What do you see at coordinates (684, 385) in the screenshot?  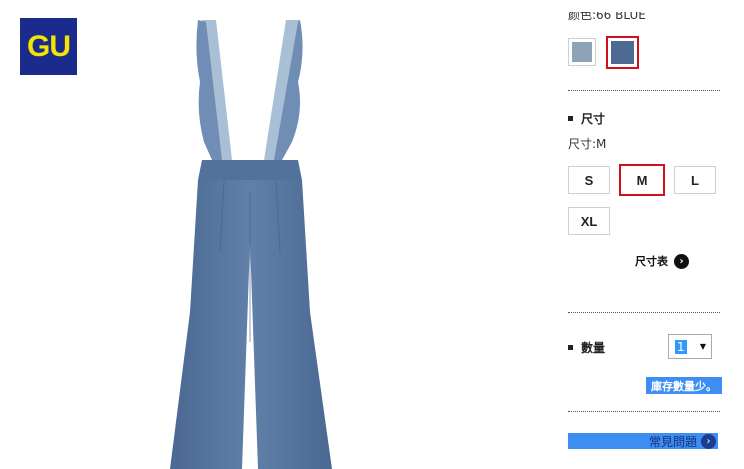 I see `low-stock-note: 庫存數量少。` at bounding box center [684, 385].